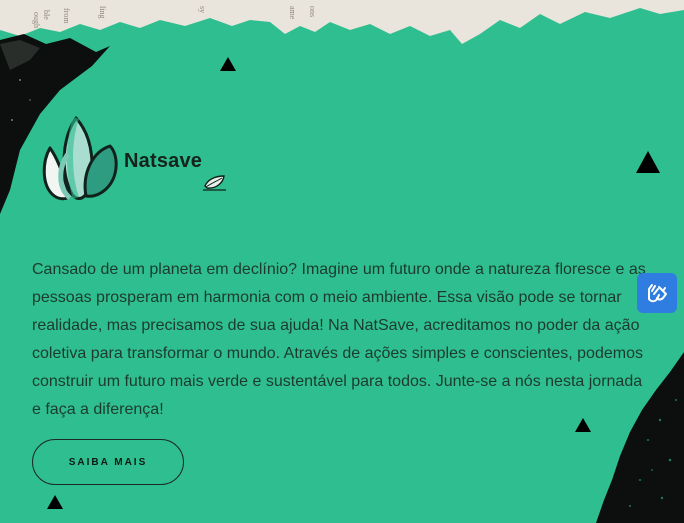 The height and width of the screenshot is (523, 684). What do you see at coordinates (108, 462) in the screenshot?
I see `saiba-mais-button: SAIBA MAIS` at bounding box center [108, 462].